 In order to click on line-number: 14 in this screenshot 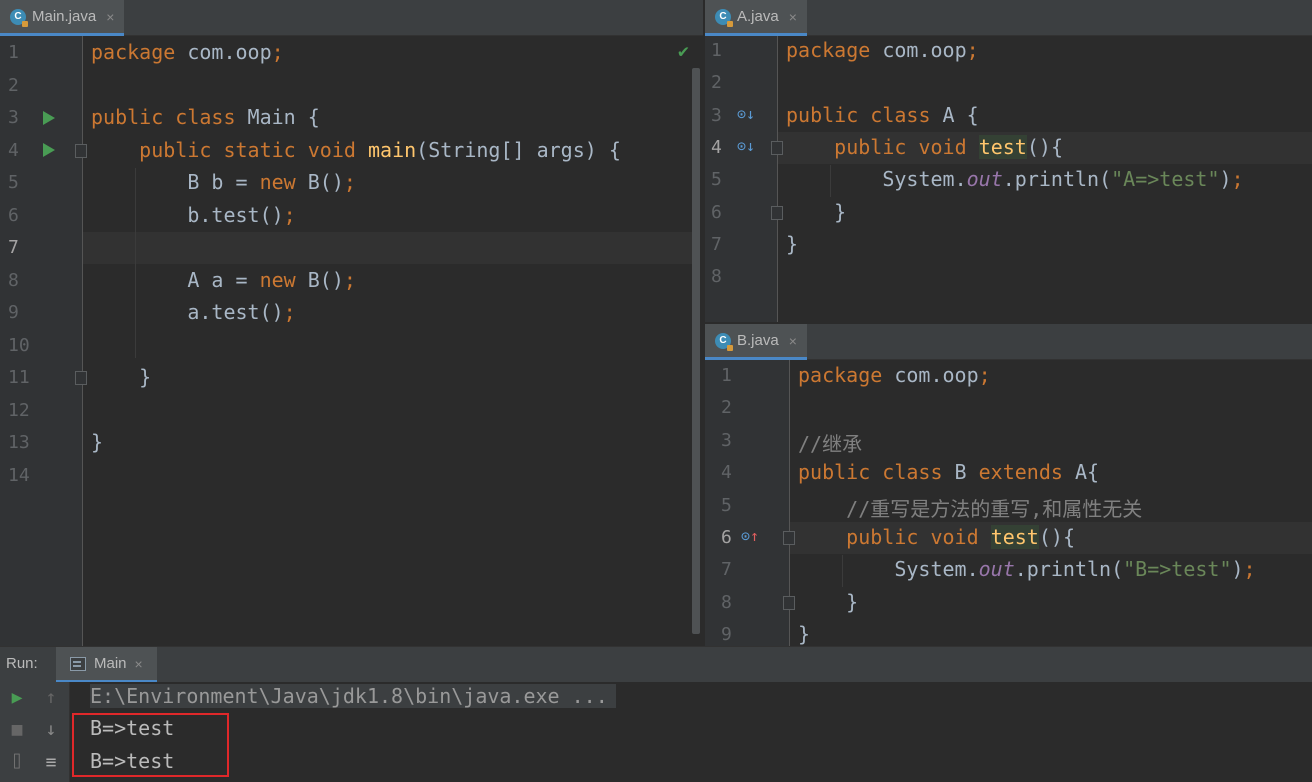, I will do `click(19, 475)`.